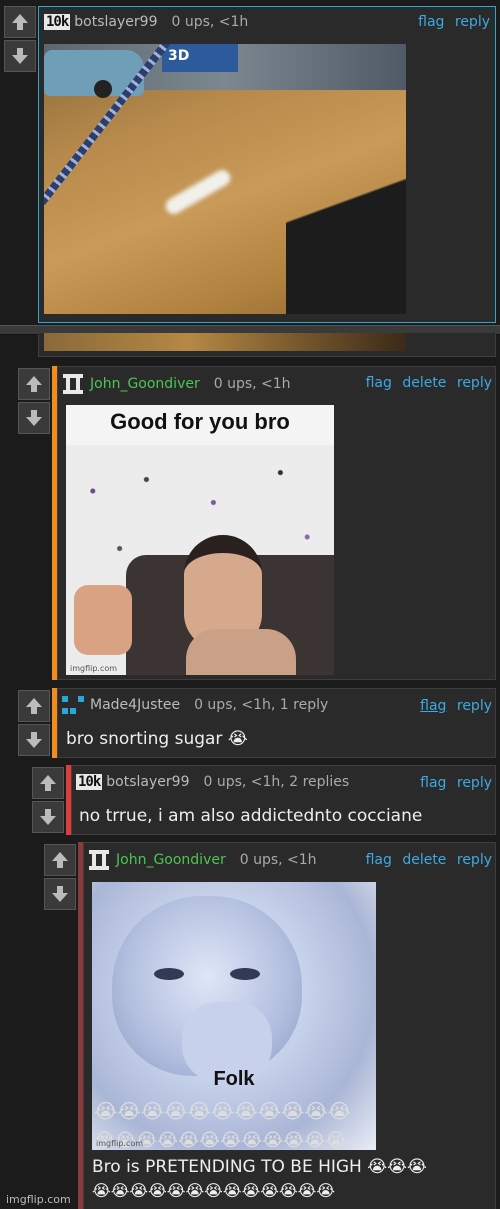 This screenshot has height=1209, width=500. I want to click on baby-eye-left, so click(169, 974).